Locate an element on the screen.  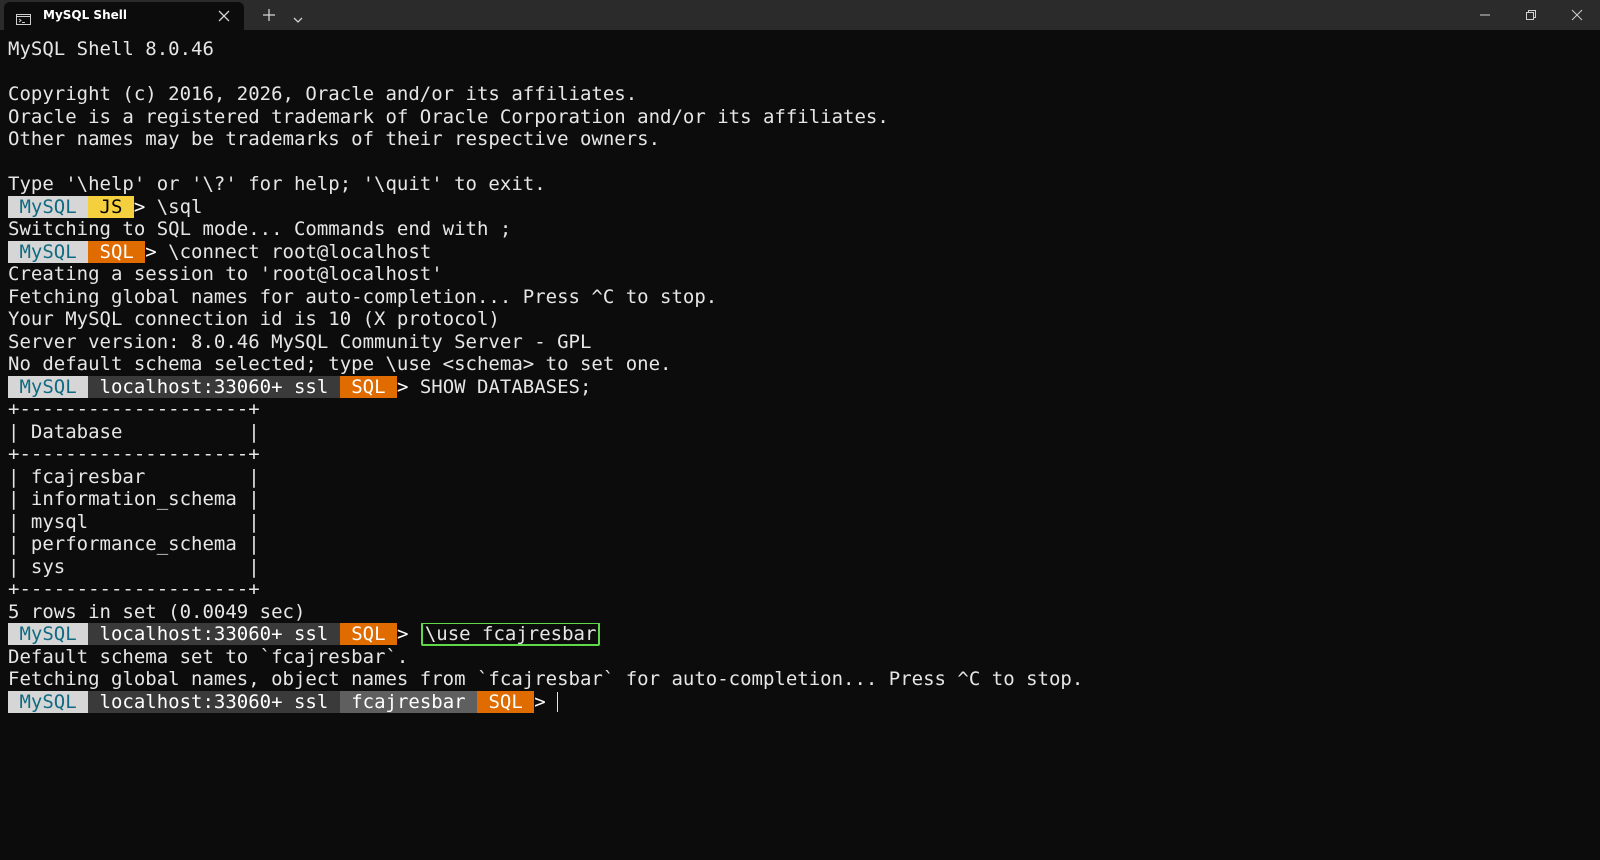
highlighted-command: \use fcajresbar is located at coordinates (510, 634).